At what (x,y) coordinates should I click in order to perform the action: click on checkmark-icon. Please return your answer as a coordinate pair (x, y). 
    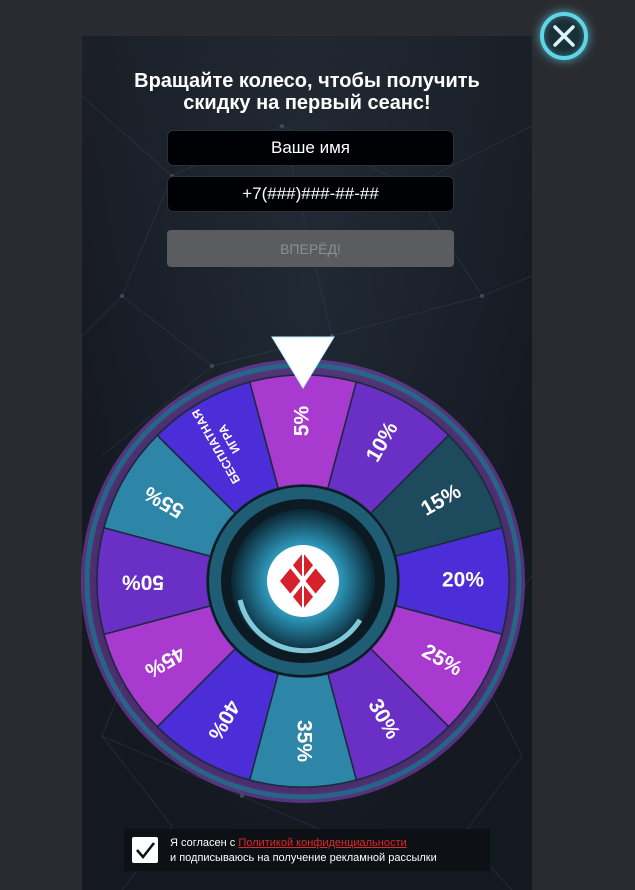
    Looking at the image, I should click on (145, 850).